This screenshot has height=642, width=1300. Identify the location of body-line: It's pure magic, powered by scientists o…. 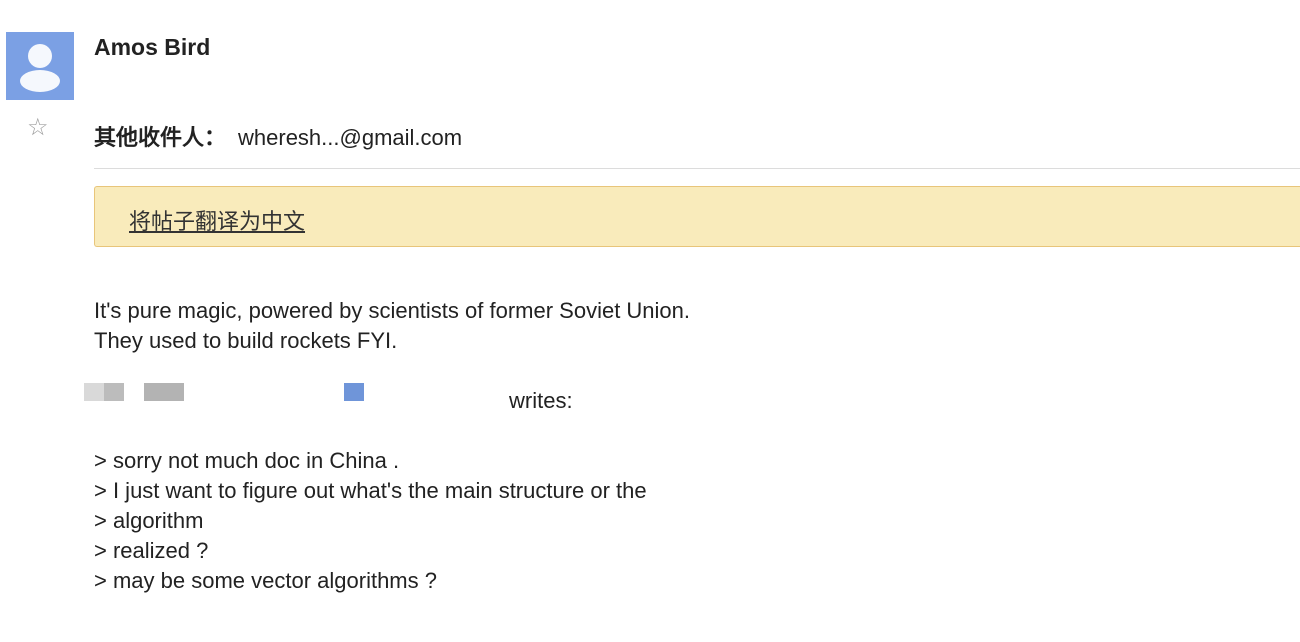
(392, 310).